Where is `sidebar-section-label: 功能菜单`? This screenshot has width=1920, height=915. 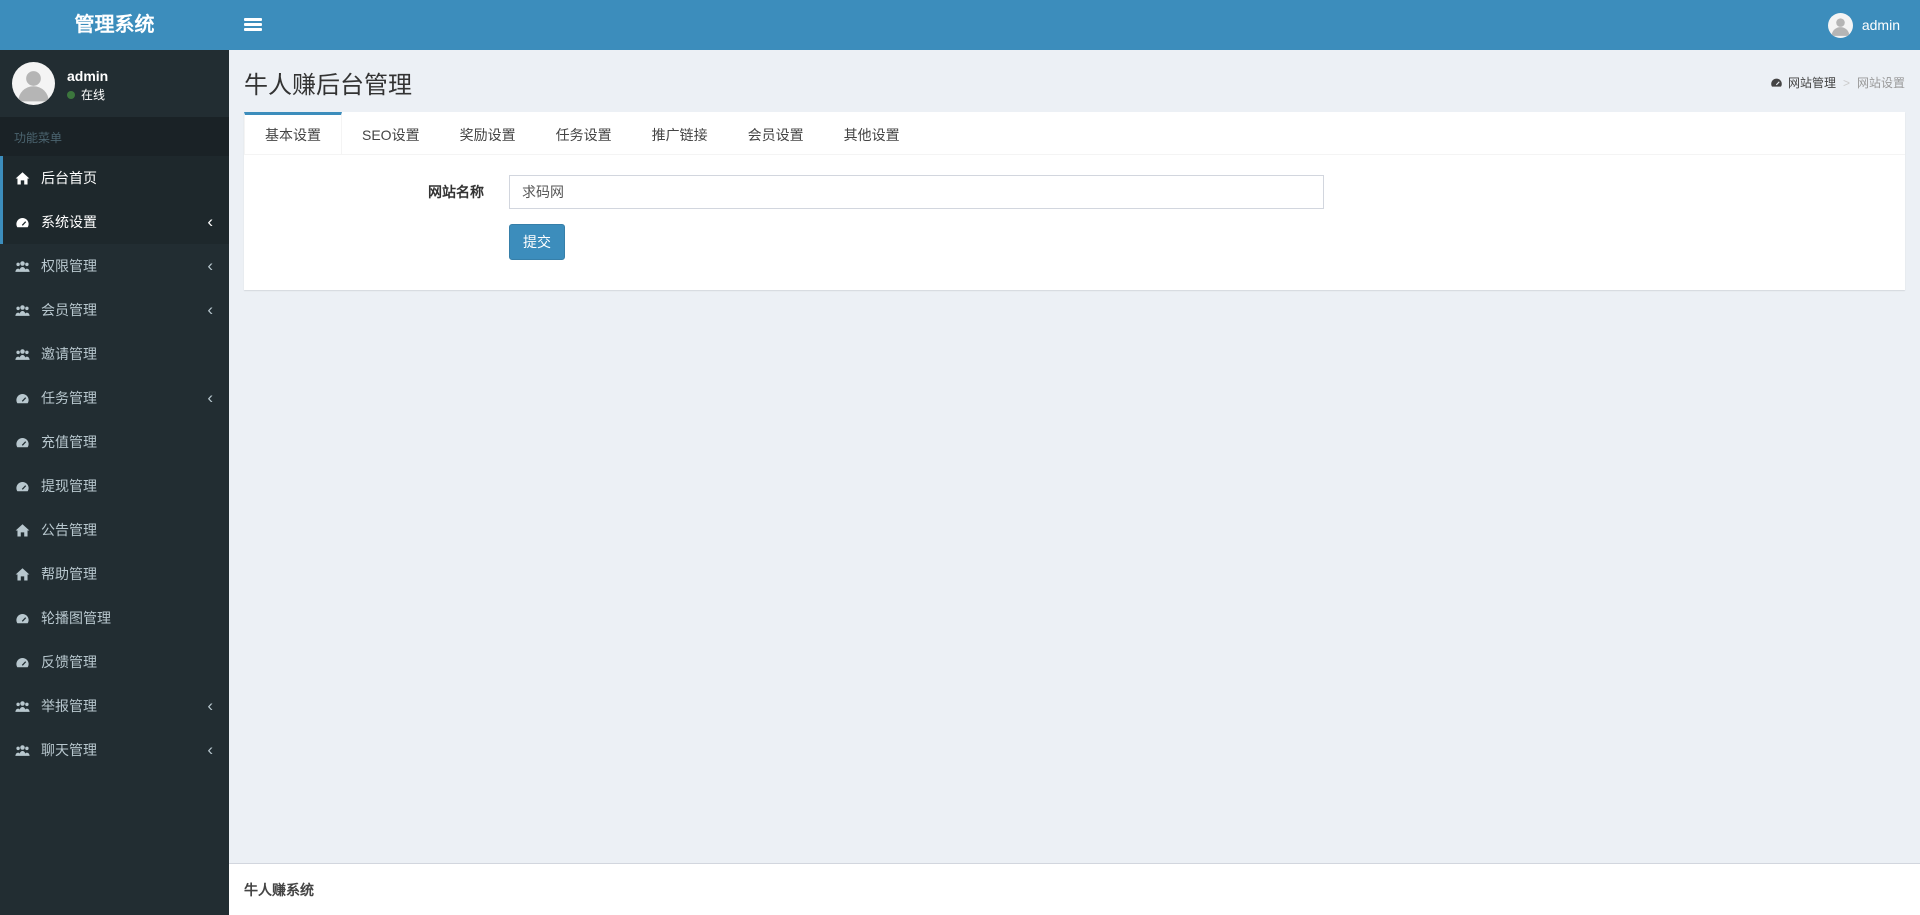
sidebar-section-label: 功能菜单 is located at coordinates (114, 136).